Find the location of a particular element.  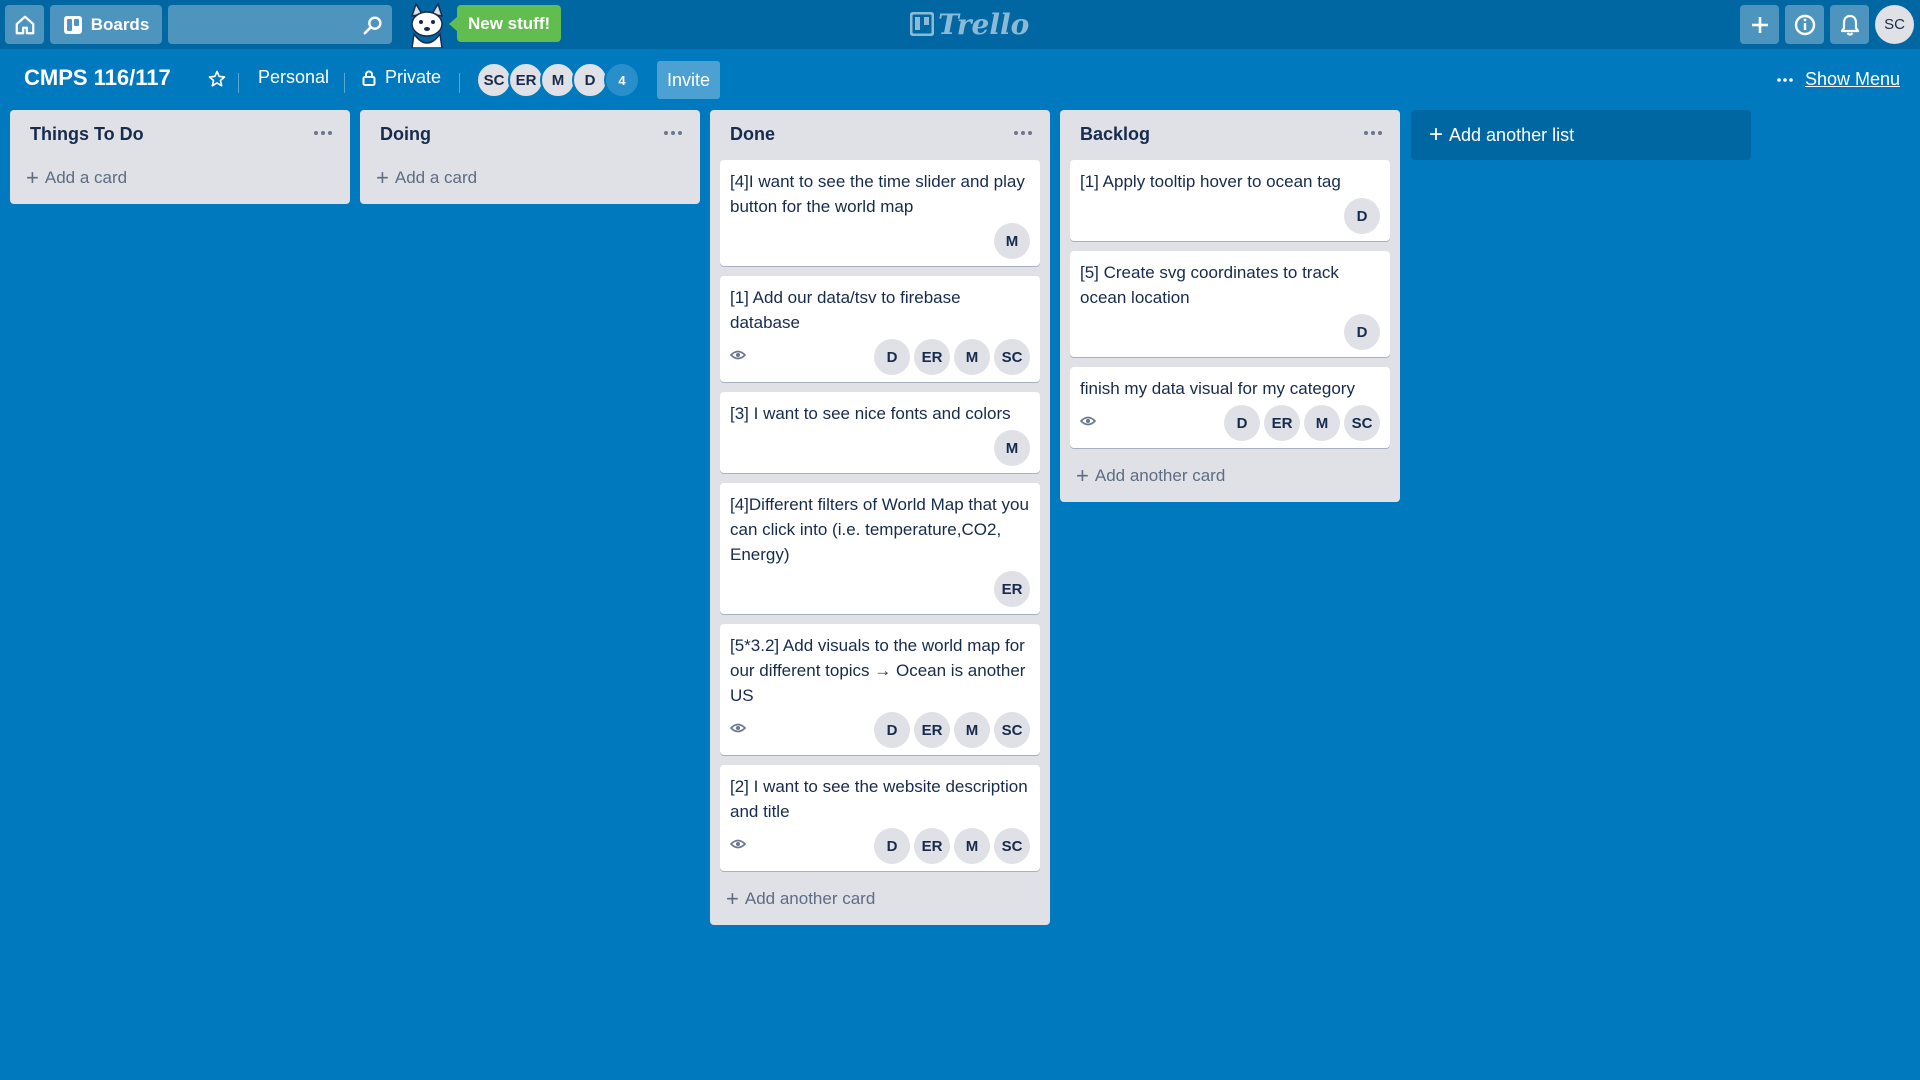

list-title: Things To Do is located at coordinates (87, 134).